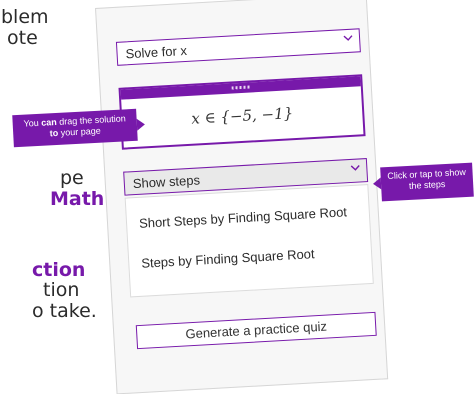 This screenshot has width=476, height=394. What do you see at coordinates (61, 290) in the screenshot?
I see `tutorial-text-line6: tion` at bounding box center [61, 290].